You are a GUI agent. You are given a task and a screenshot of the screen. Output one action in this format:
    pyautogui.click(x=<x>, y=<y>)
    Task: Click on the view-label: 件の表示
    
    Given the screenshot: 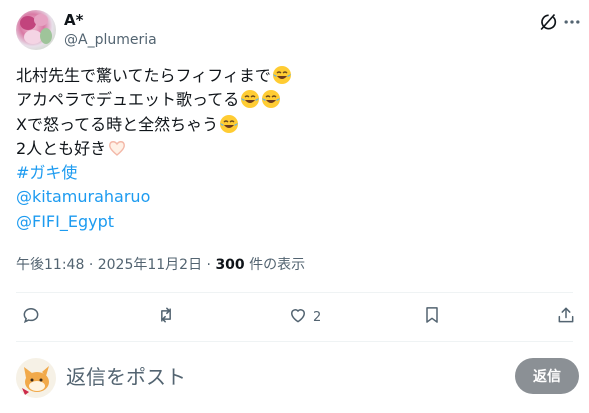 What is the action you would take?
    pyautogui.click(x=277, y=265)
    